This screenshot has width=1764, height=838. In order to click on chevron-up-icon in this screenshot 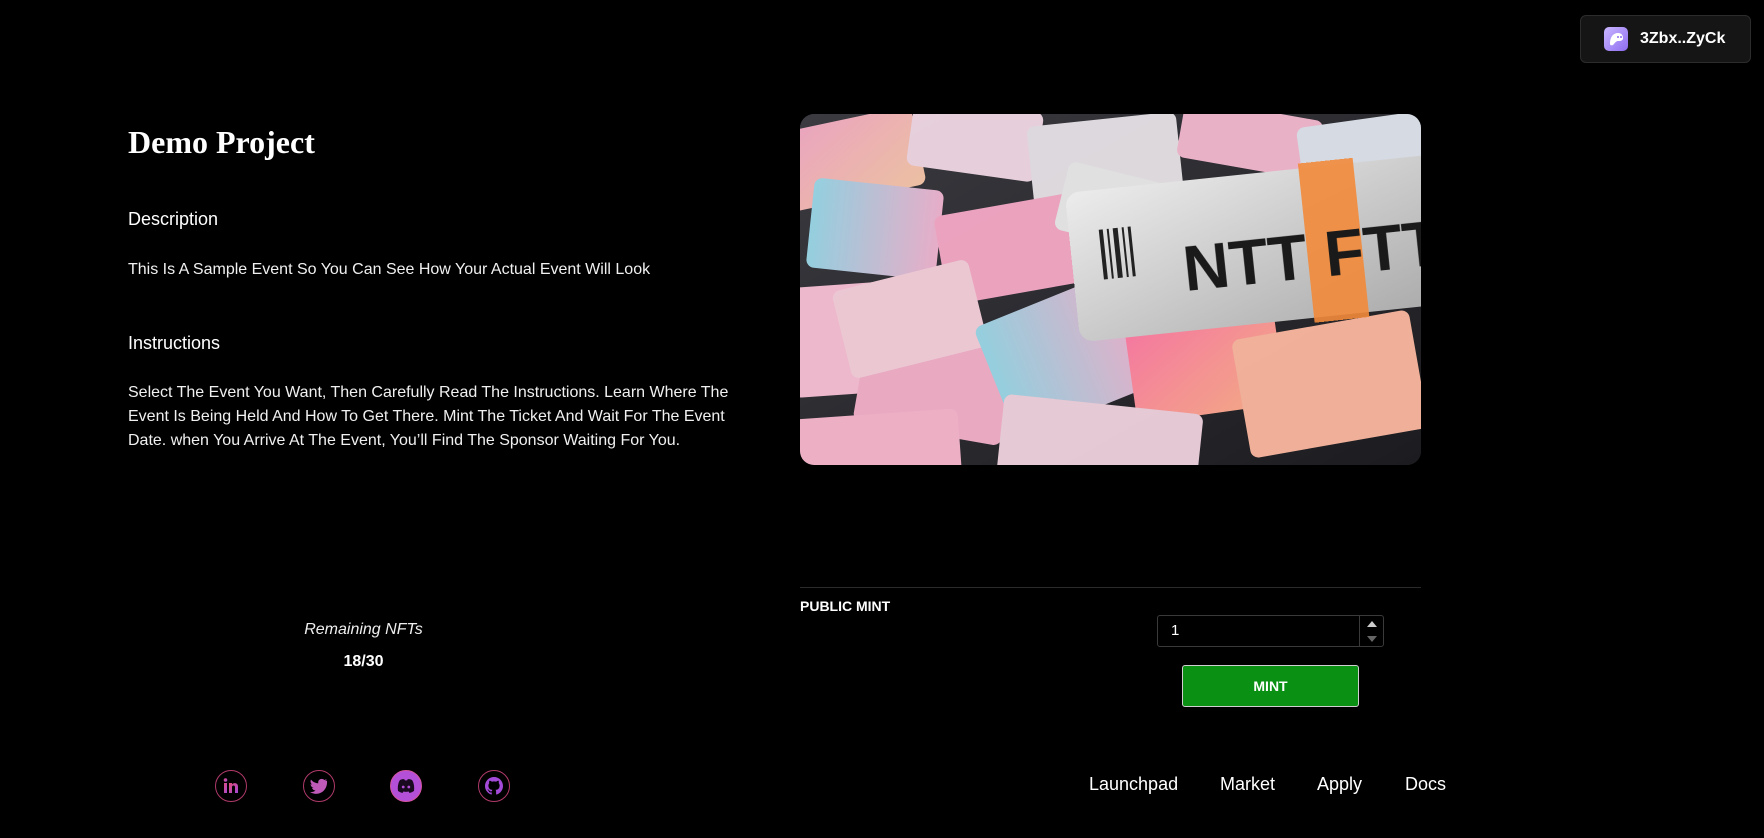, I will do `click(1371, 623)`.